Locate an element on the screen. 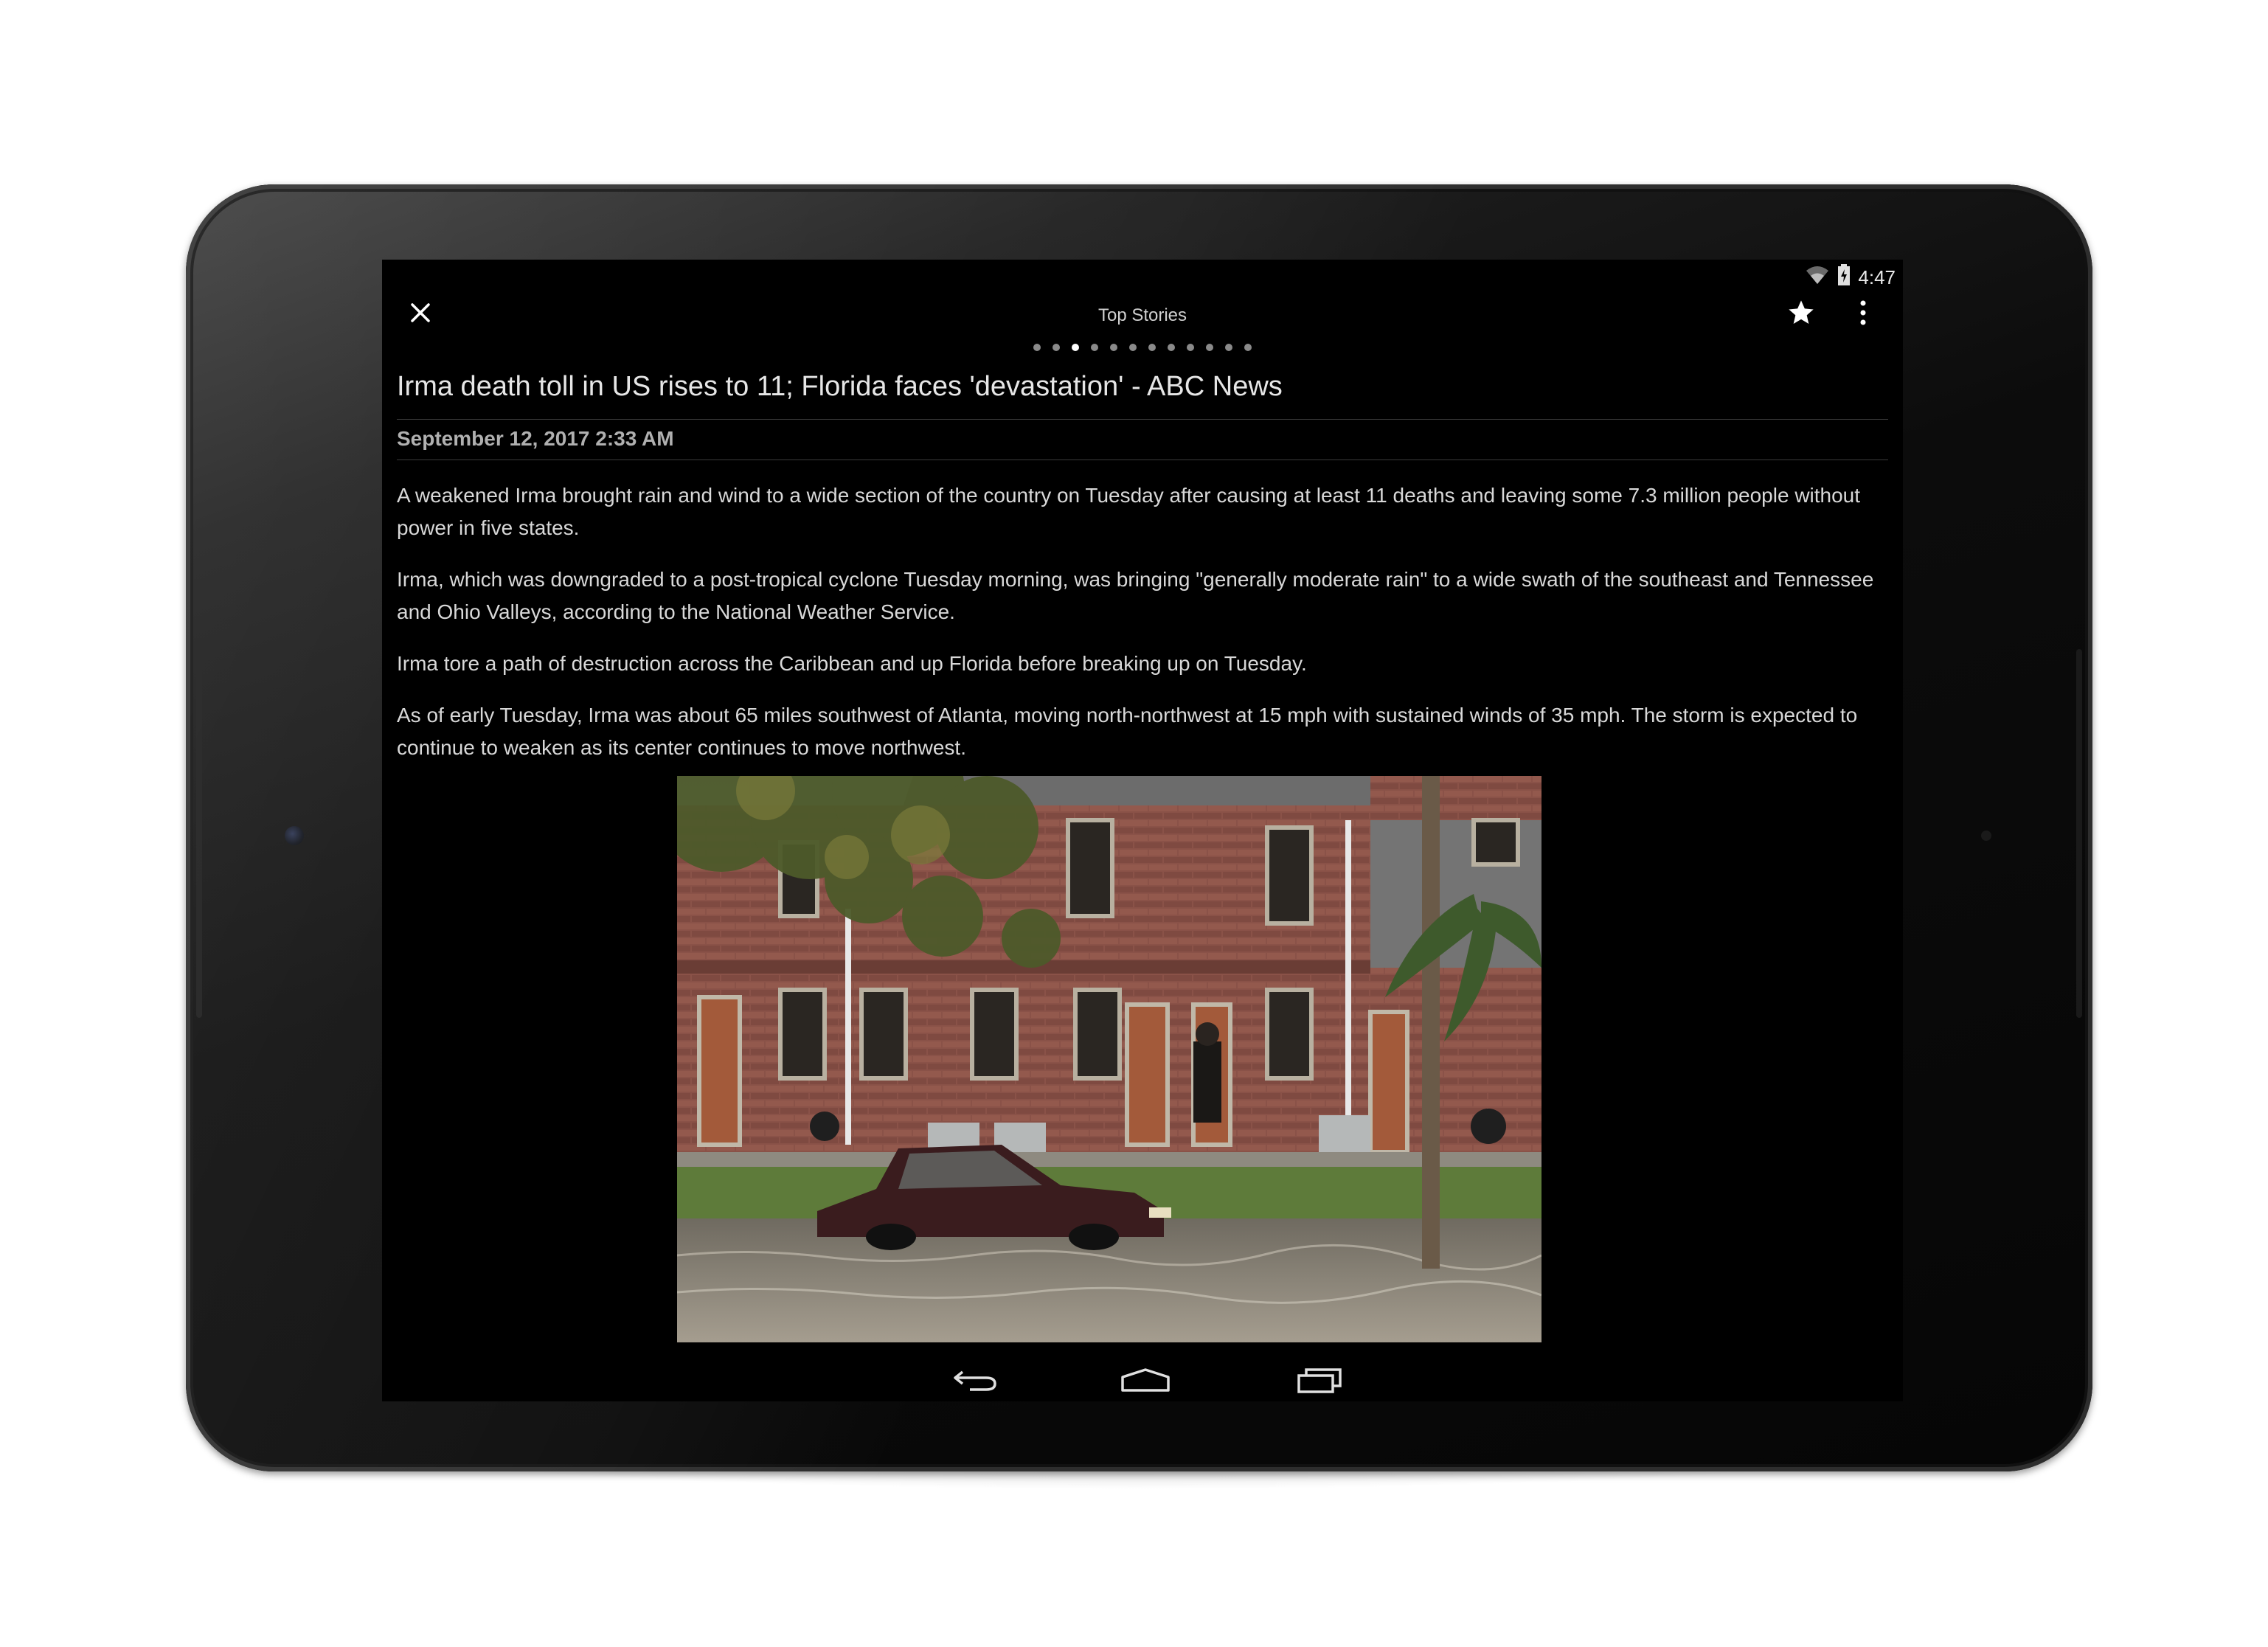  page-indicator is located at coordinates (1142, 347).